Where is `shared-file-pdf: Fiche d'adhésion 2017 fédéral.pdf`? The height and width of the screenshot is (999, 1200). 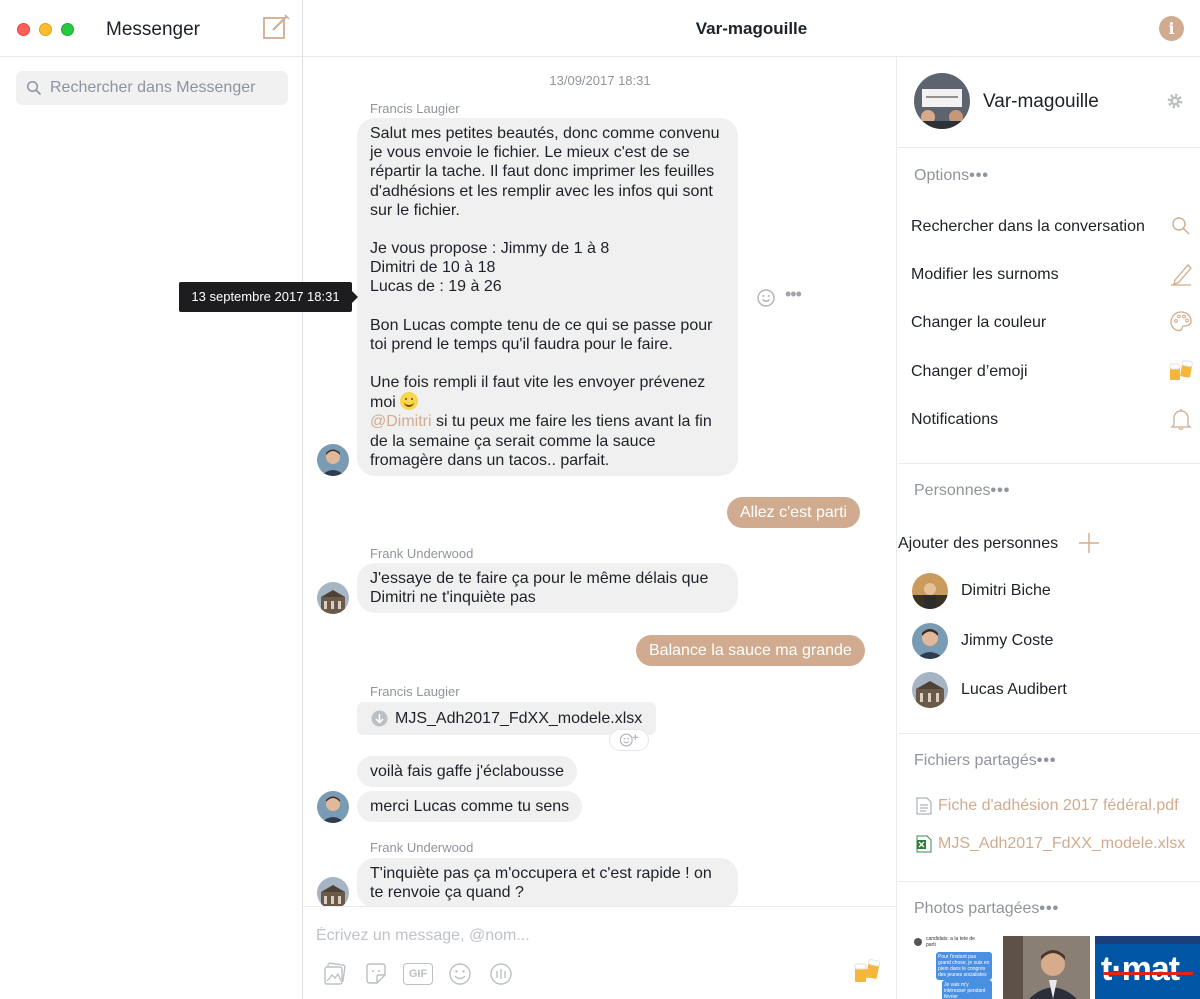
shared-file-pdf: Fiche d'adhésion 2017 fédéral.pdf is located at coordinates (1047, 806).